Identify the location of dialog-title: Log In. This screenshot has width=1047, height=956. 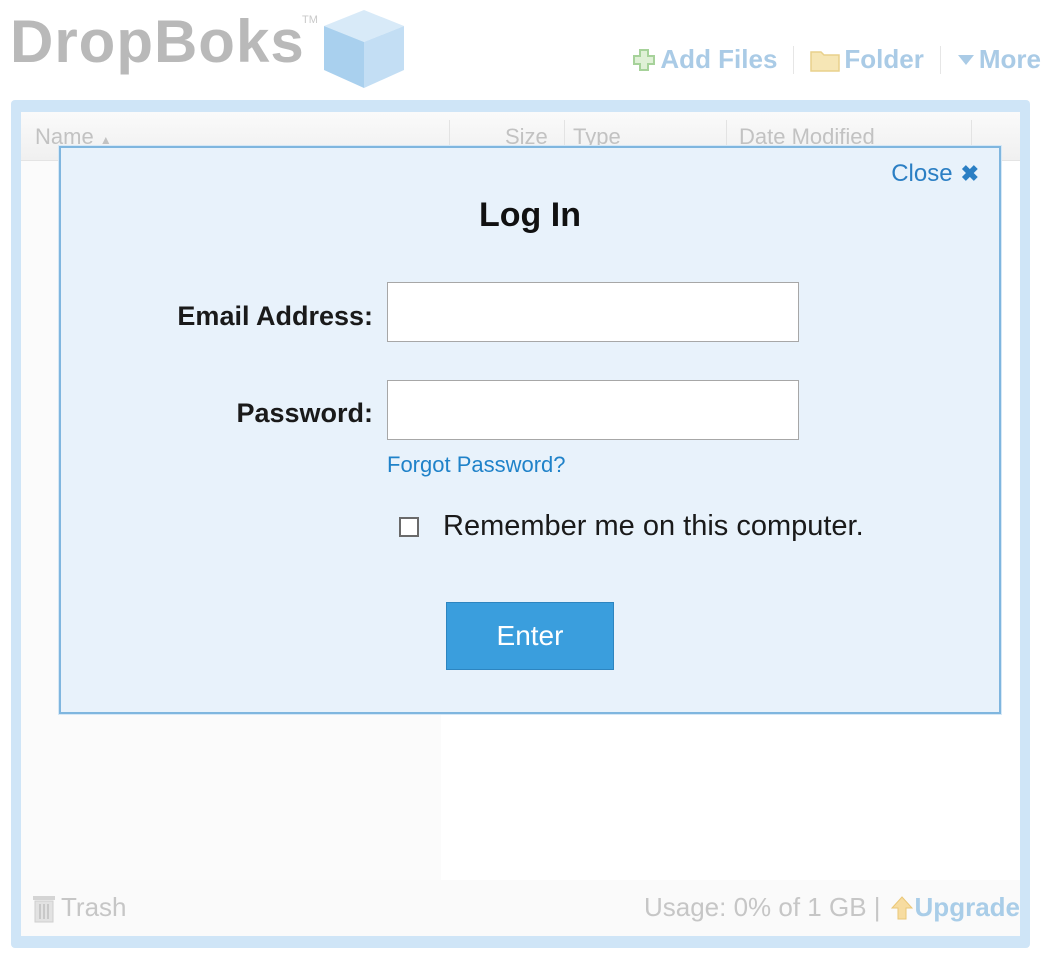
(530, 215).